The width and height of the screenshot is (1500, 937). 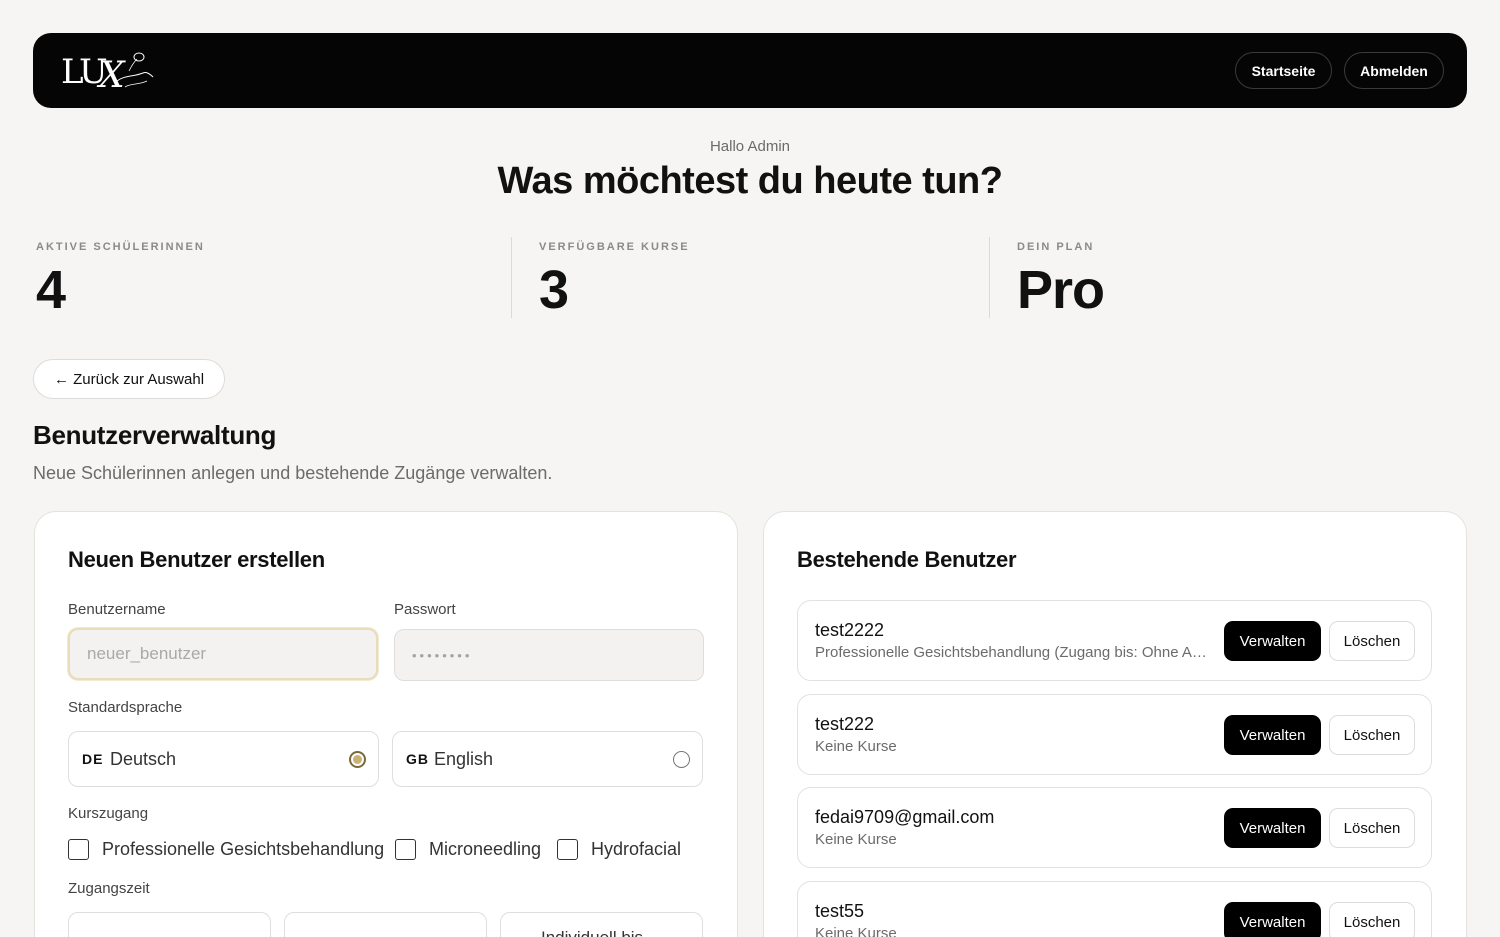 I want to click on course-checkbox-facial: Professionelle Gesichtsbehandlung, so click(x=226, y=849).